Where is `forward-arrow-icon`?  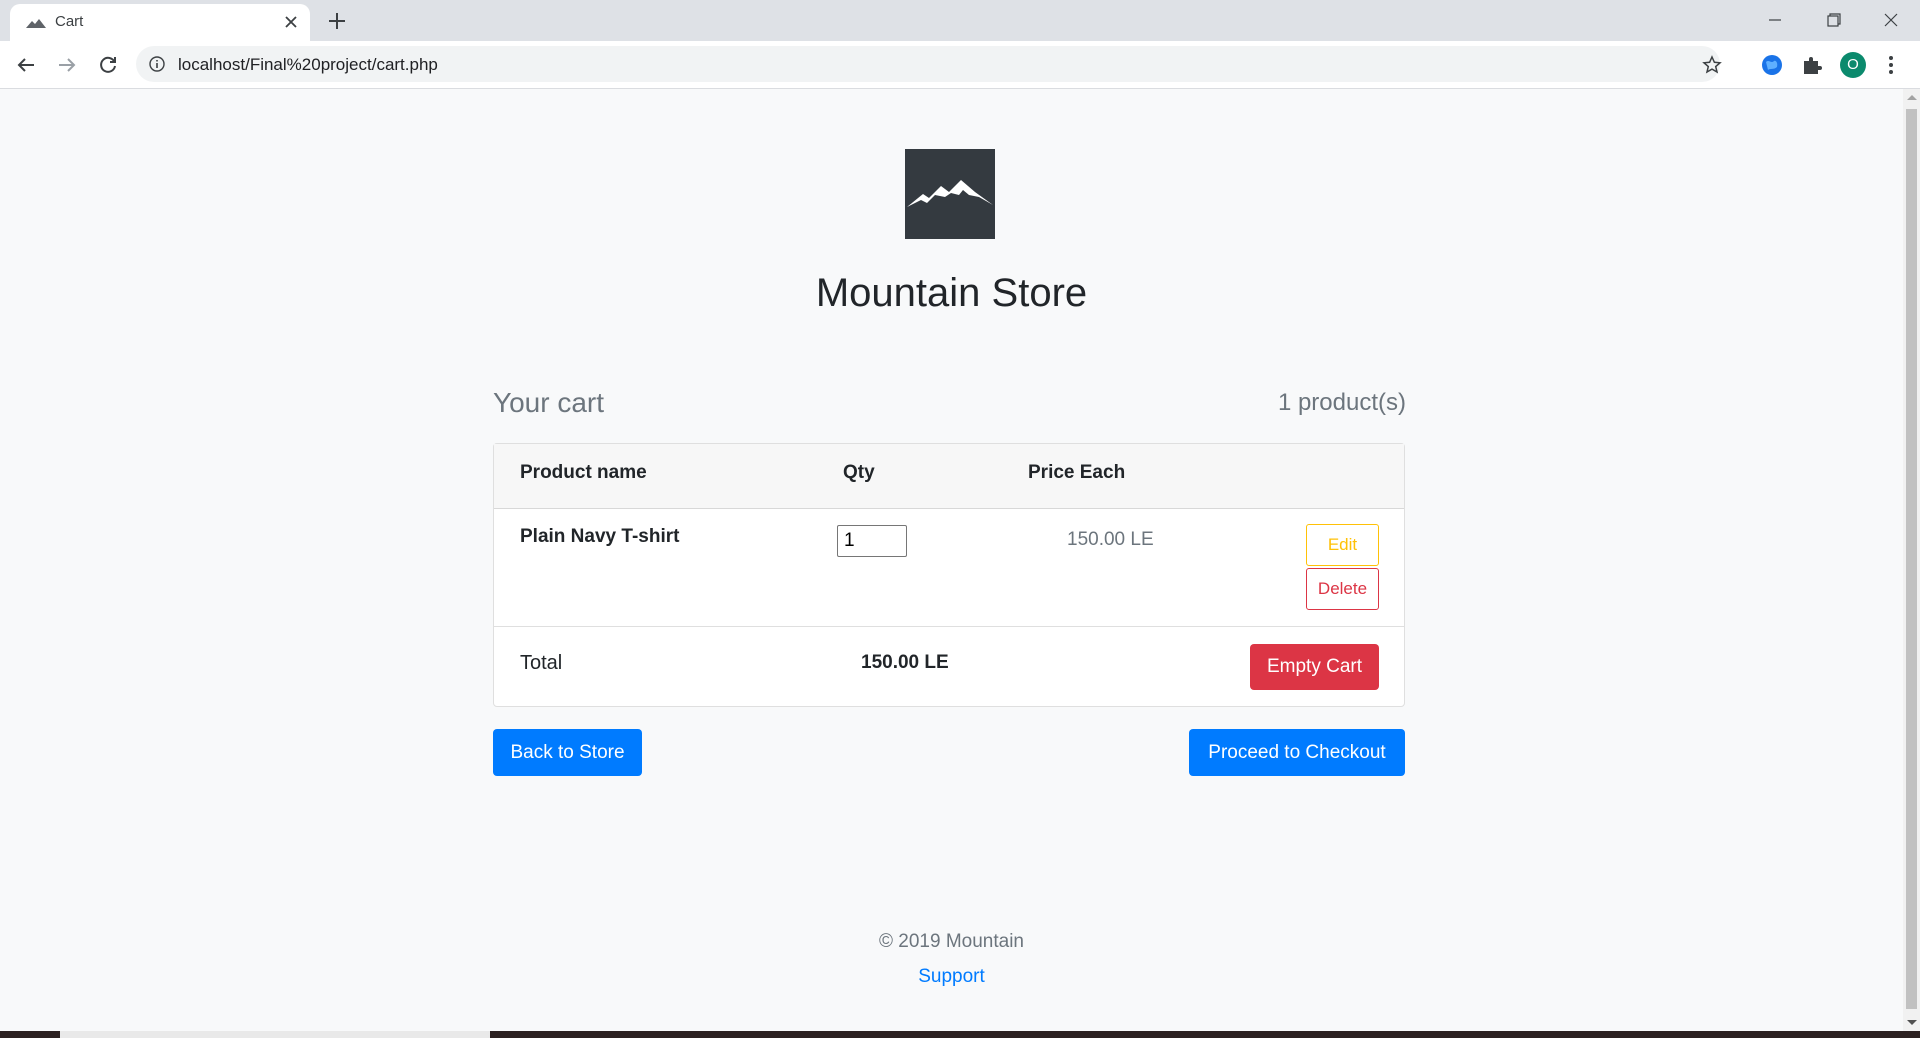 forward-arrow-icon is located at coordinates (67, 65).